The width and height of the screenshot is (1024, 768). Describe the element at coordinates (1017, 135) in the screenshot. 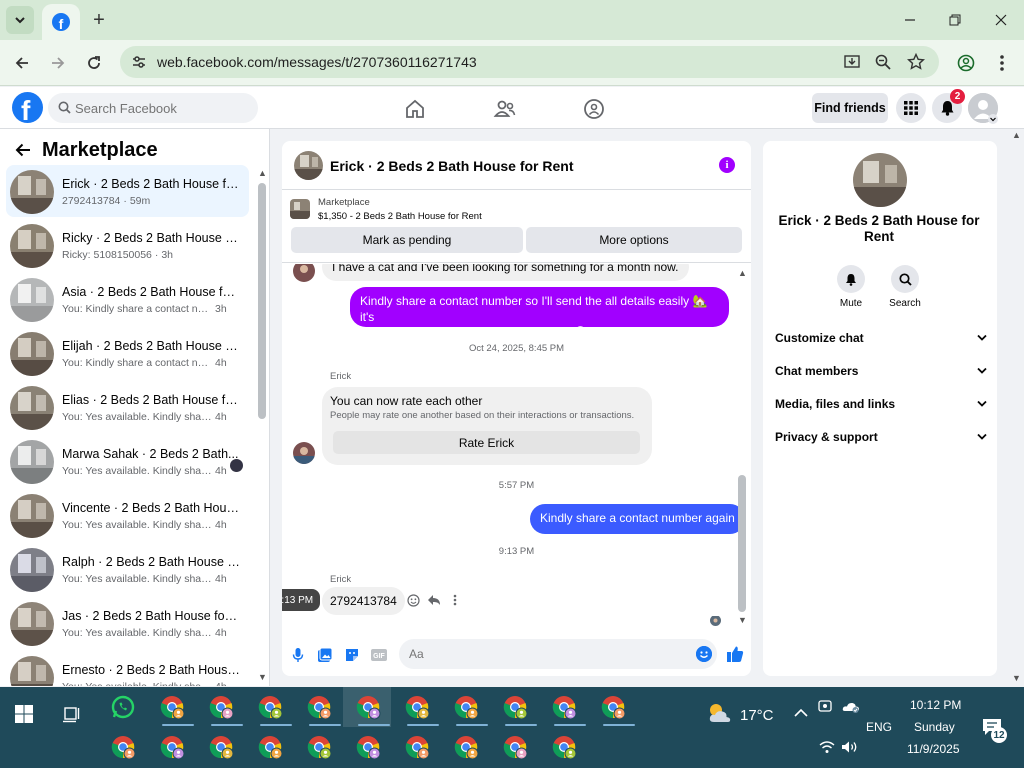

I see `page-scroll-up: ▲` at that location.